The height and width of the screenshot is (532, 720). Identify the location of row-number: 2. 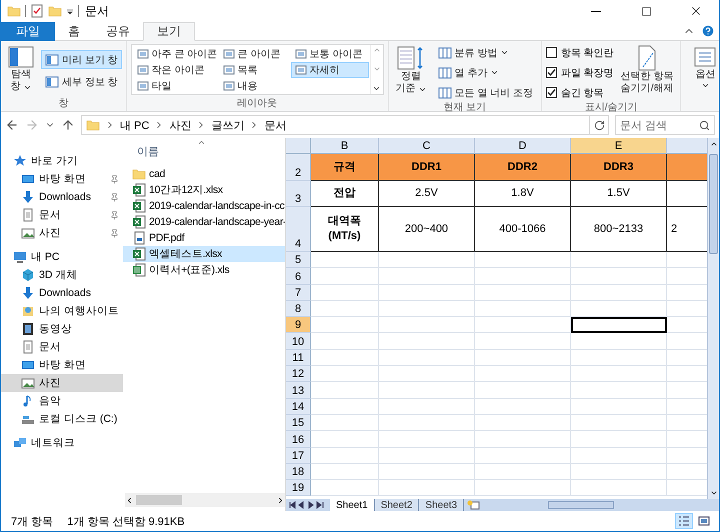
(298, 167).